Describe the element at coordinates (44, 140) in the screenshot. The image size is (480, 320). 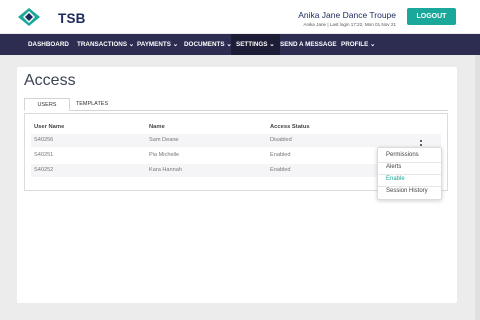
I see `cell-user-name: S40256` at that location.